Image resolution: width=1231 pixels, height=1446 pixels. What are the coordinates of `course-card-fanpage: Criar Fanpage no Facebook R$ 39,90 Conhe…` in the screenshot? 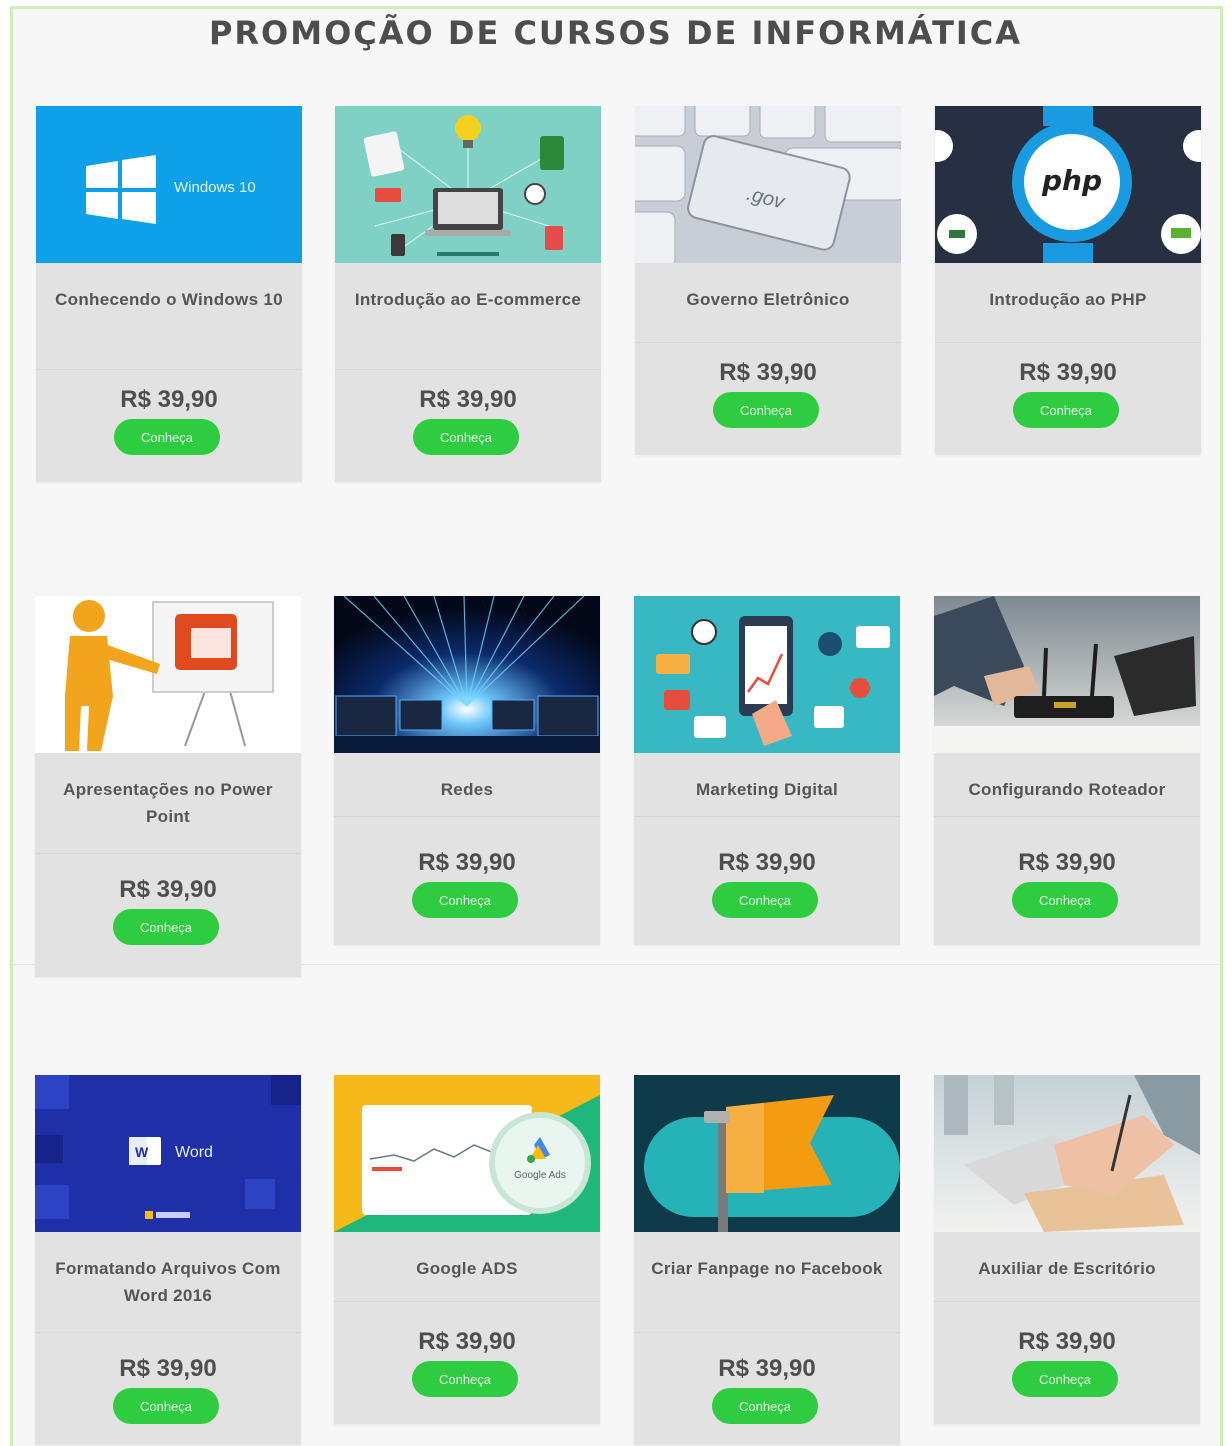 It's located at (767, 1260).